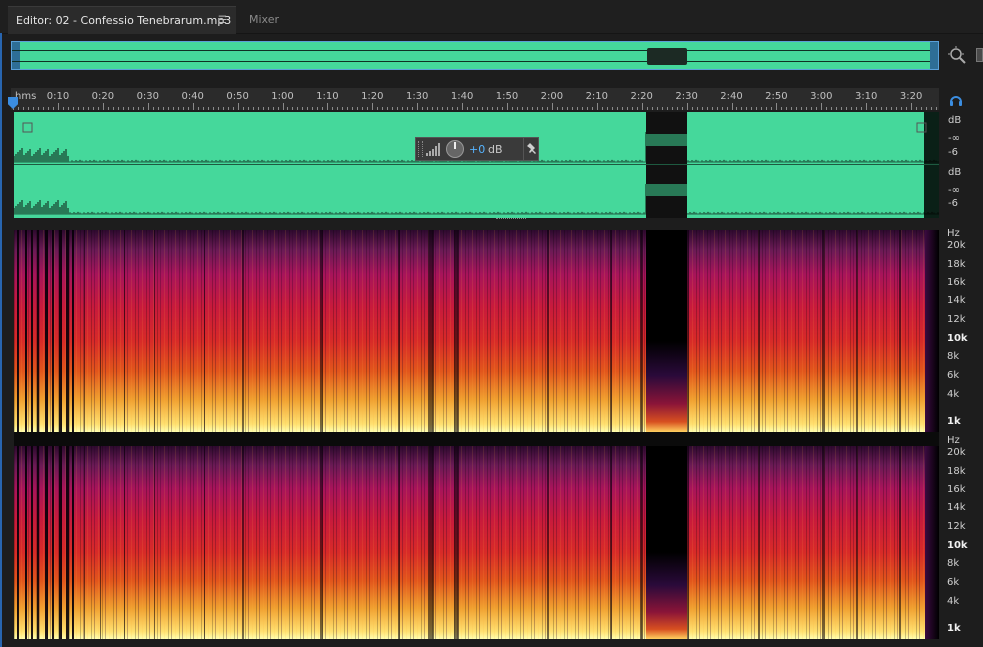 Image resolution: width=983 pixels, height=647 pixels. What do you see at coordinates (27, 127) in the screenshot?
I see `fade-in-handle` at bounding box center [27, 127].